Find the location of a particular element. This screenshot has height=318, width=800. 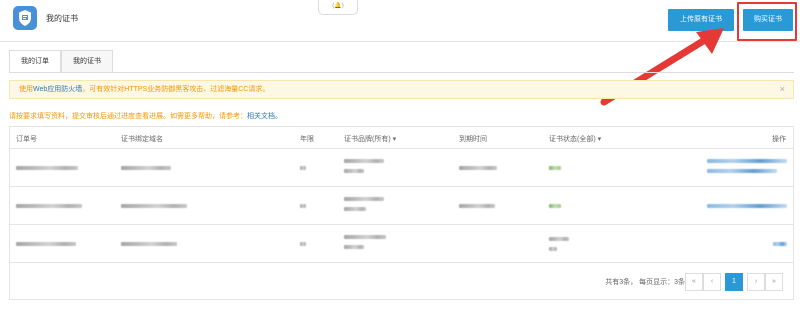

col-status-filter: 证书状态(全部) ▾ is located at coordinates (575, 139).